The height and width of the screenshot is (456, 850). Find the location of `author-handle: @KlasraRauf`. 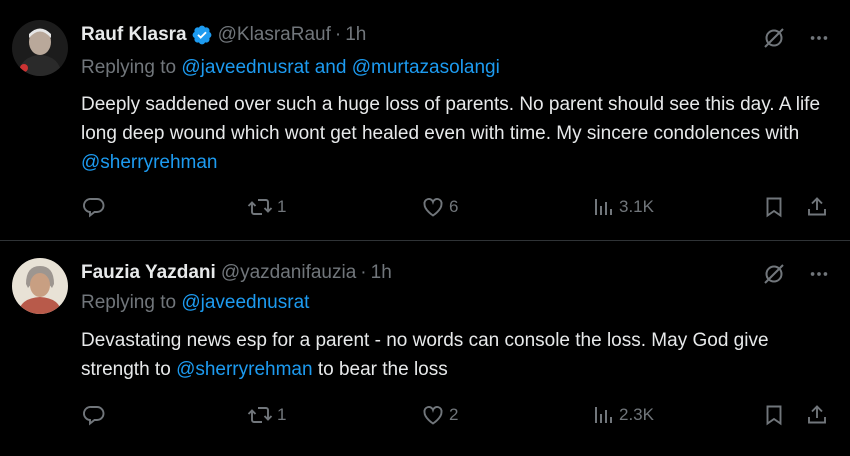

author-handle: @KlasraRauf is located at coordinates (274, 35).